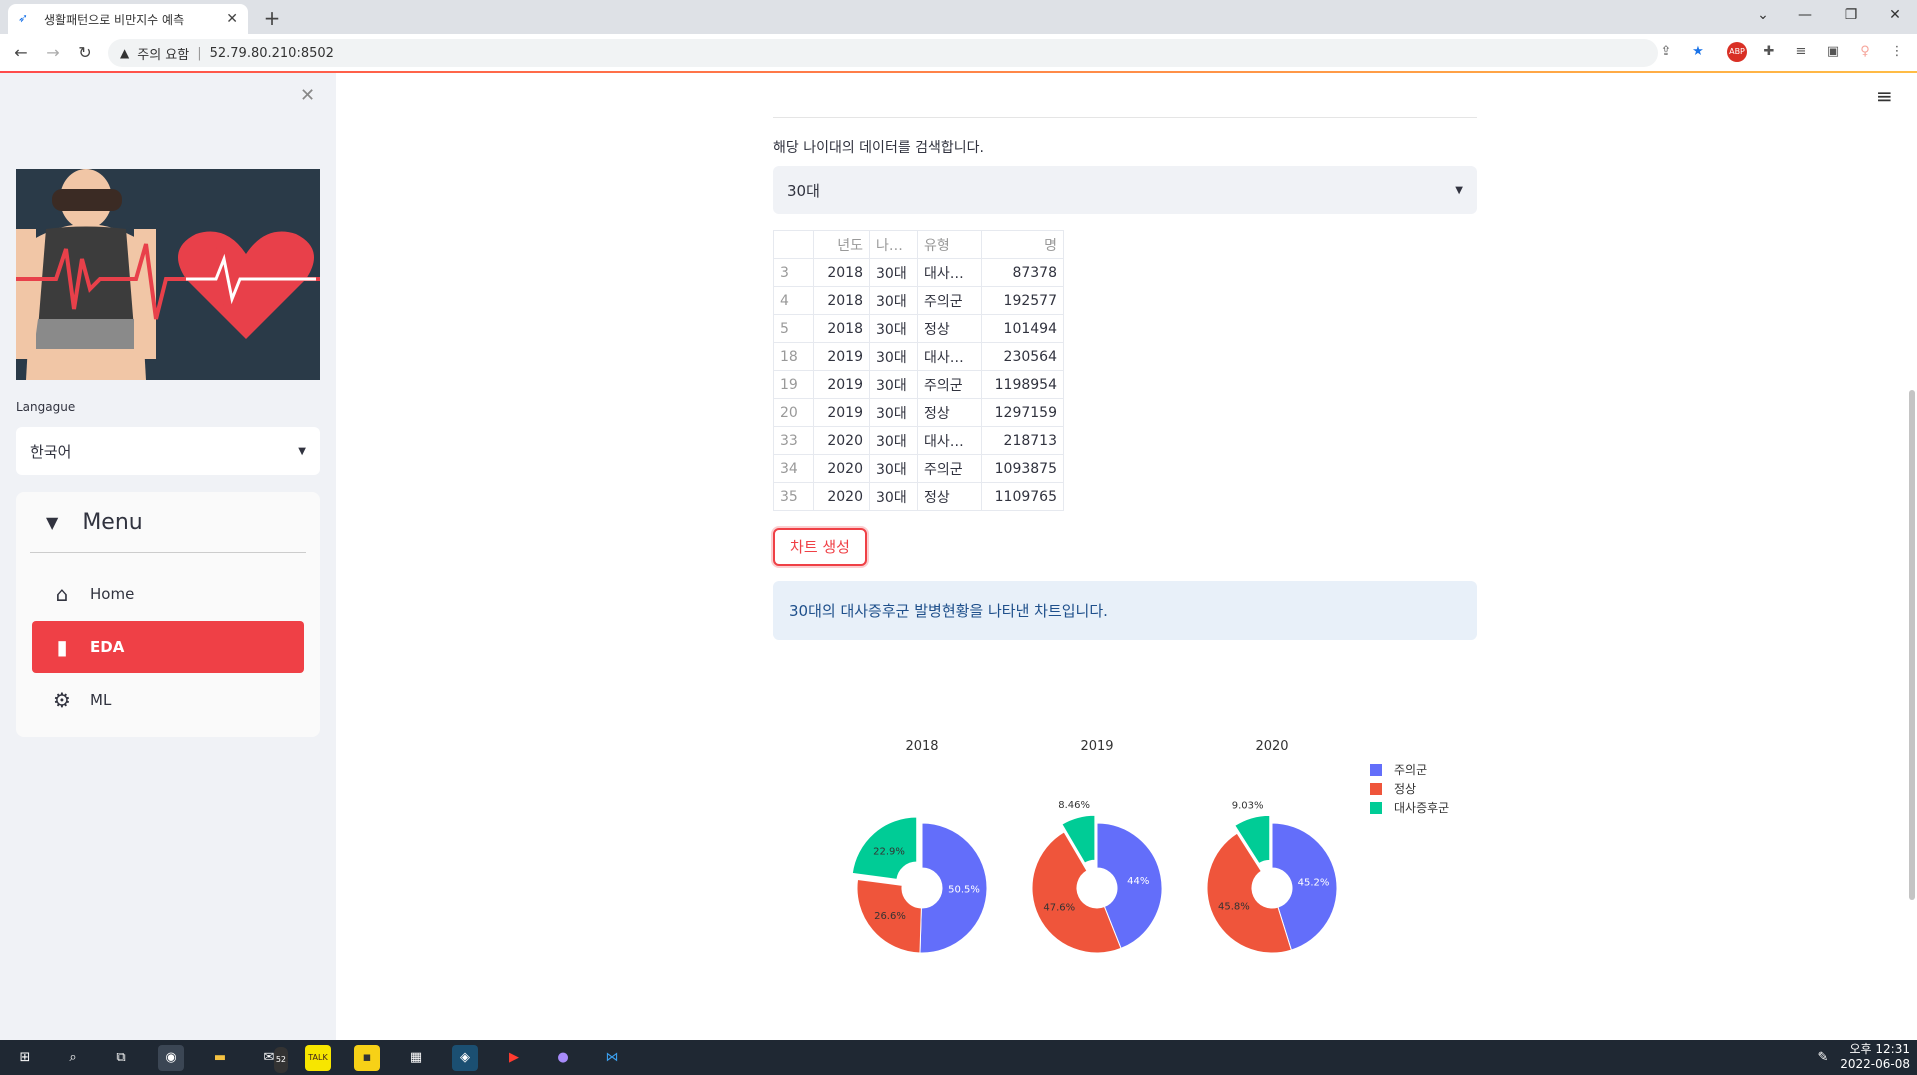 The height and width of the screenshot is (1075, 1917). Describe the element at coordinates (563, 1058) in the screenshot. I see `github-icon: ●` at that location.